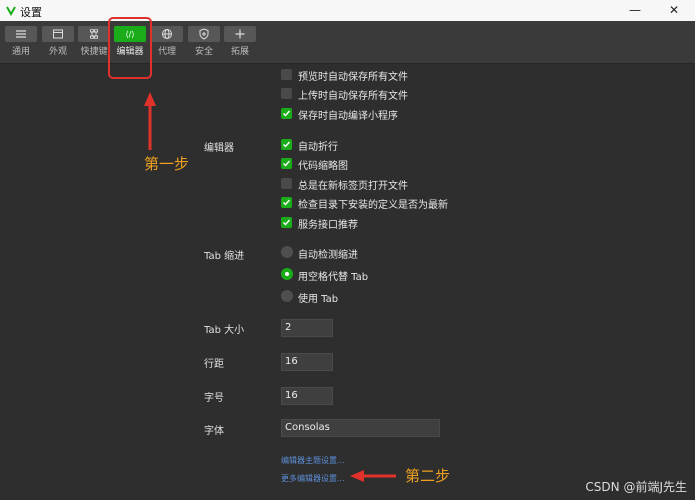 This screenshot has height=500, width=695. I want to click on step2-arrow, so click(373, 476).